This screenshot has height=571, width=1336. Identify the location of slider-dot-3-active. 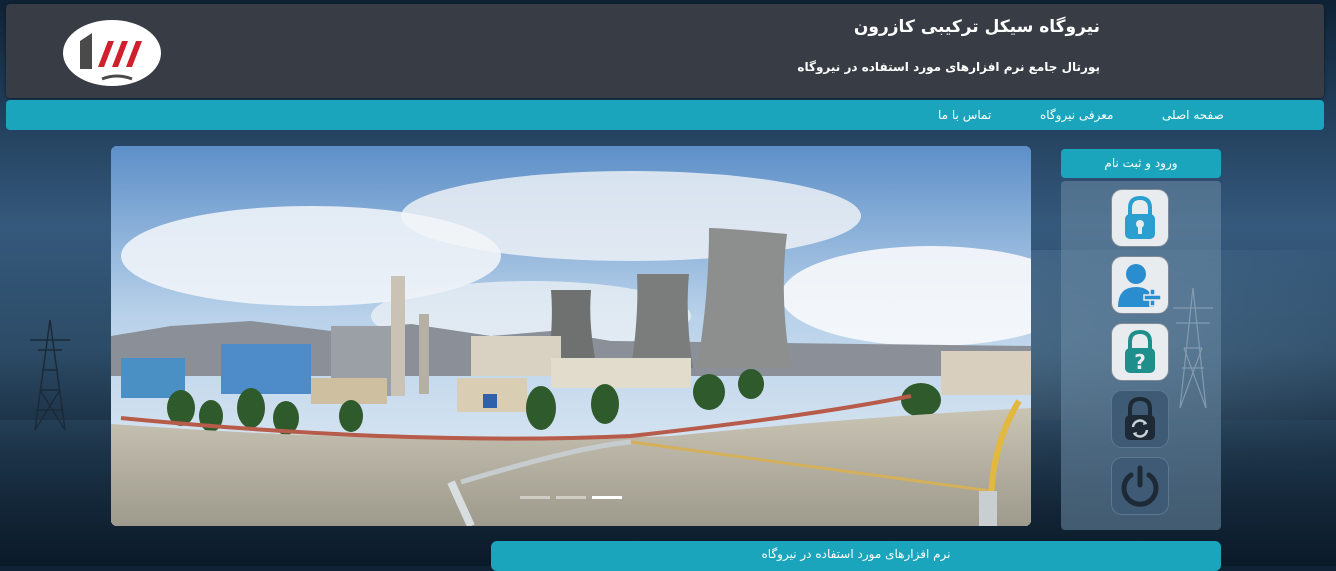
(607, 497).